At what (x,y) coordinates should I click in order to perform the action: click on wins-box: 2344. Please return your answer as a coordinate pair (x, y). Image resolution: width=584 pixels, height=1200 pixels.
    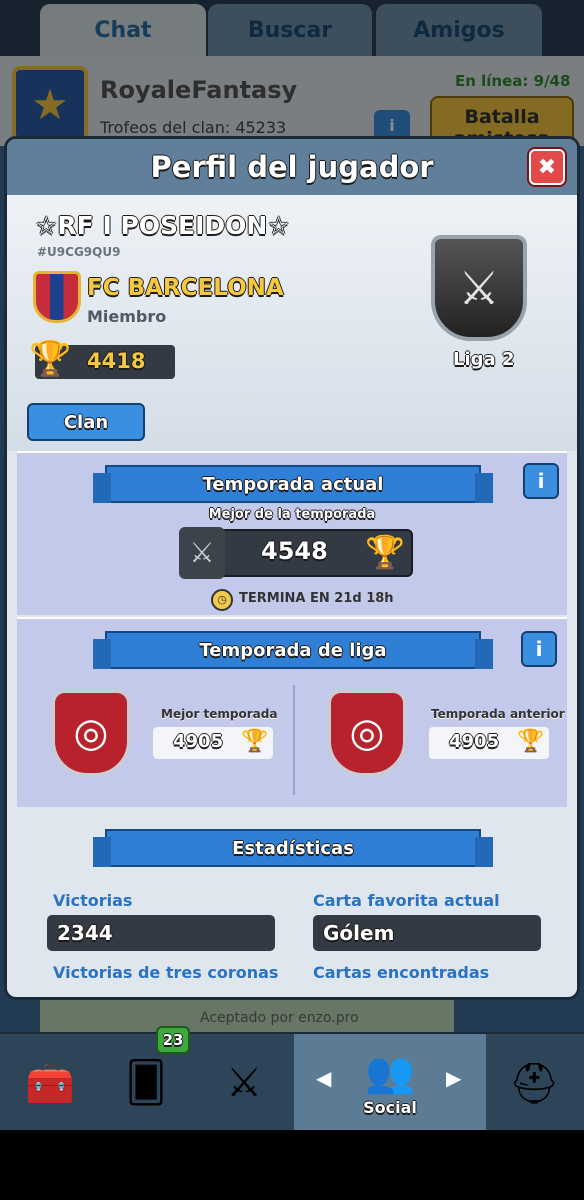
    Looking at the image, I should click on (161, 933).